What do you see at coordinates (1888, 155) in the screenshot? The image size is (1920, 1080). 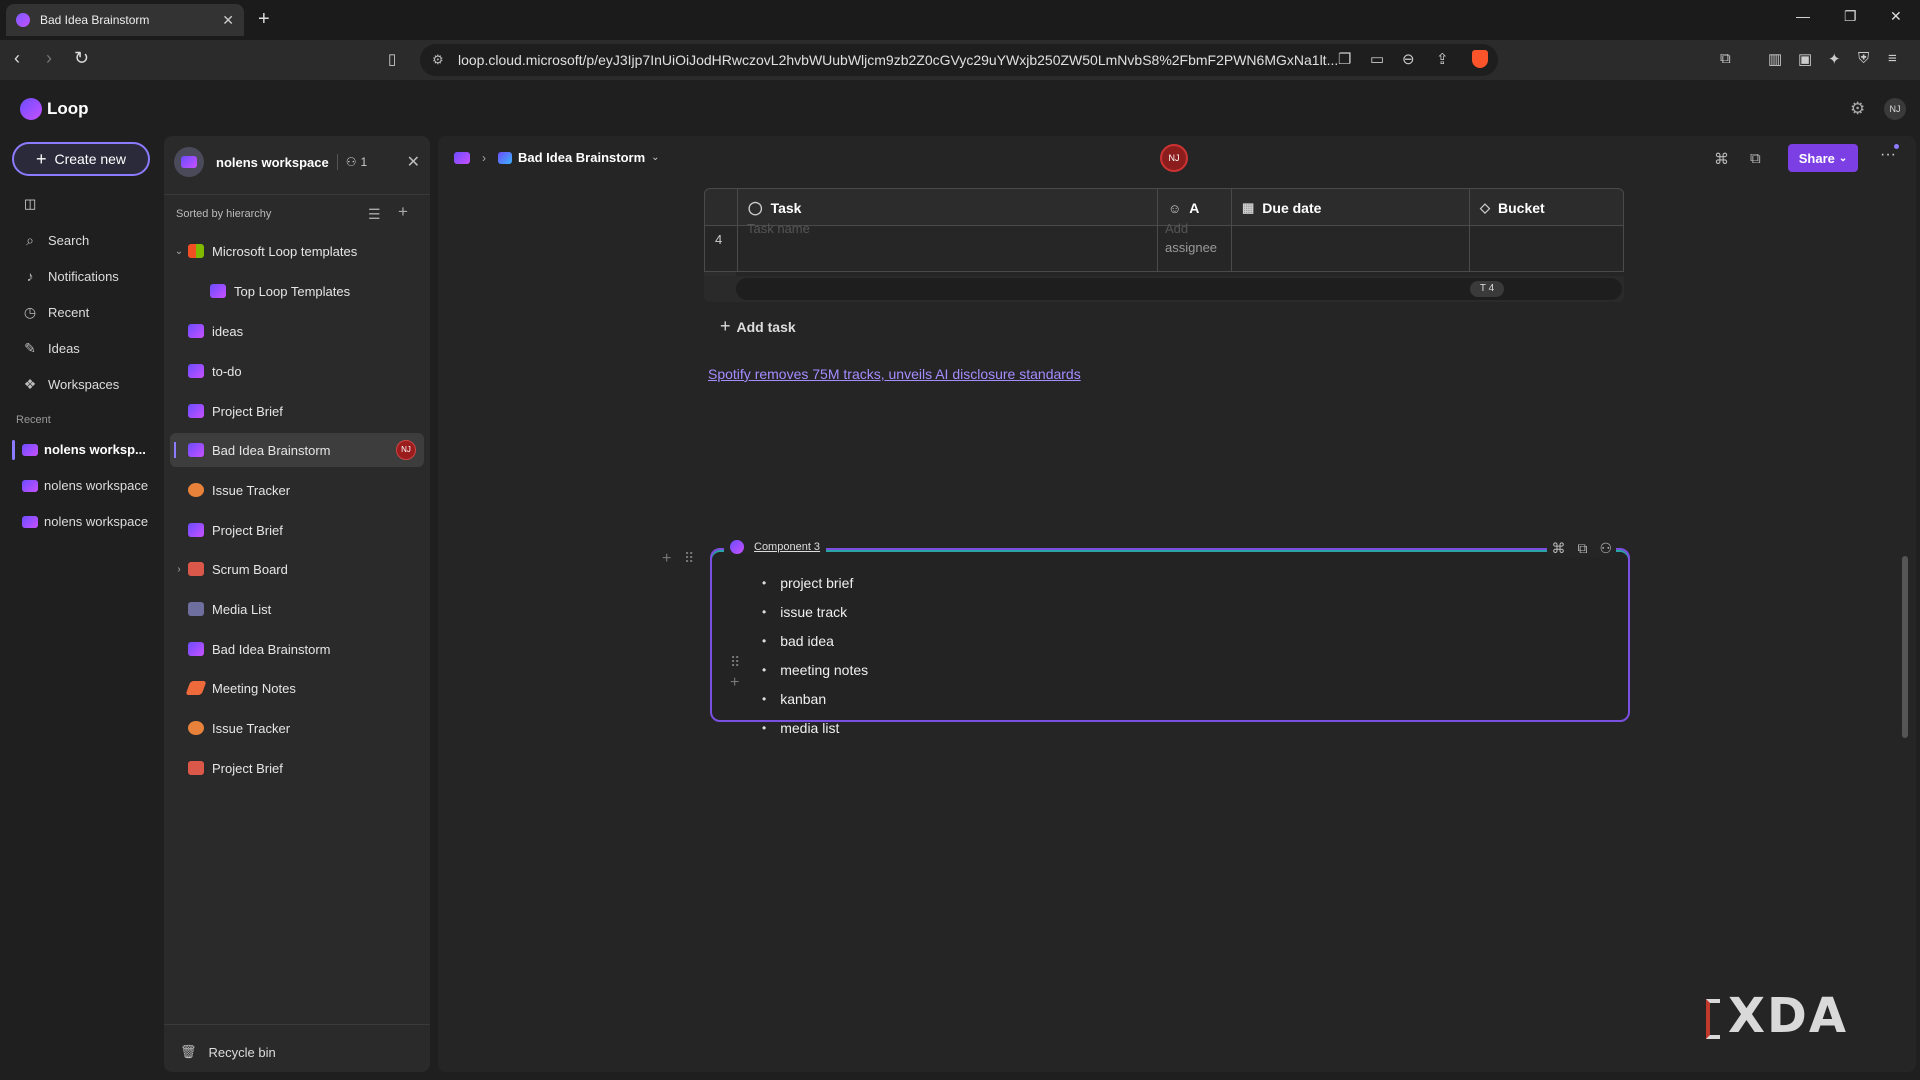 I see `more-options-icon: ···` at bounding box center [1888, 155].